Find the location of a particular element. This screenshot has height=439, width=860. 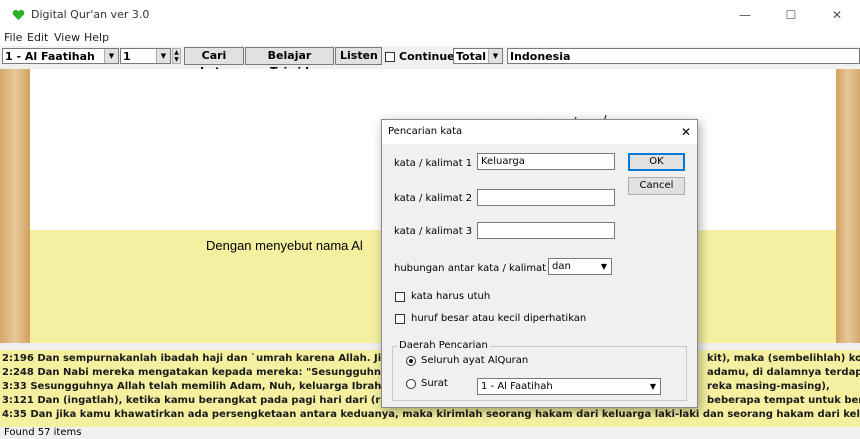

status-text: Found 57 items is located at coordinates (43, 432).